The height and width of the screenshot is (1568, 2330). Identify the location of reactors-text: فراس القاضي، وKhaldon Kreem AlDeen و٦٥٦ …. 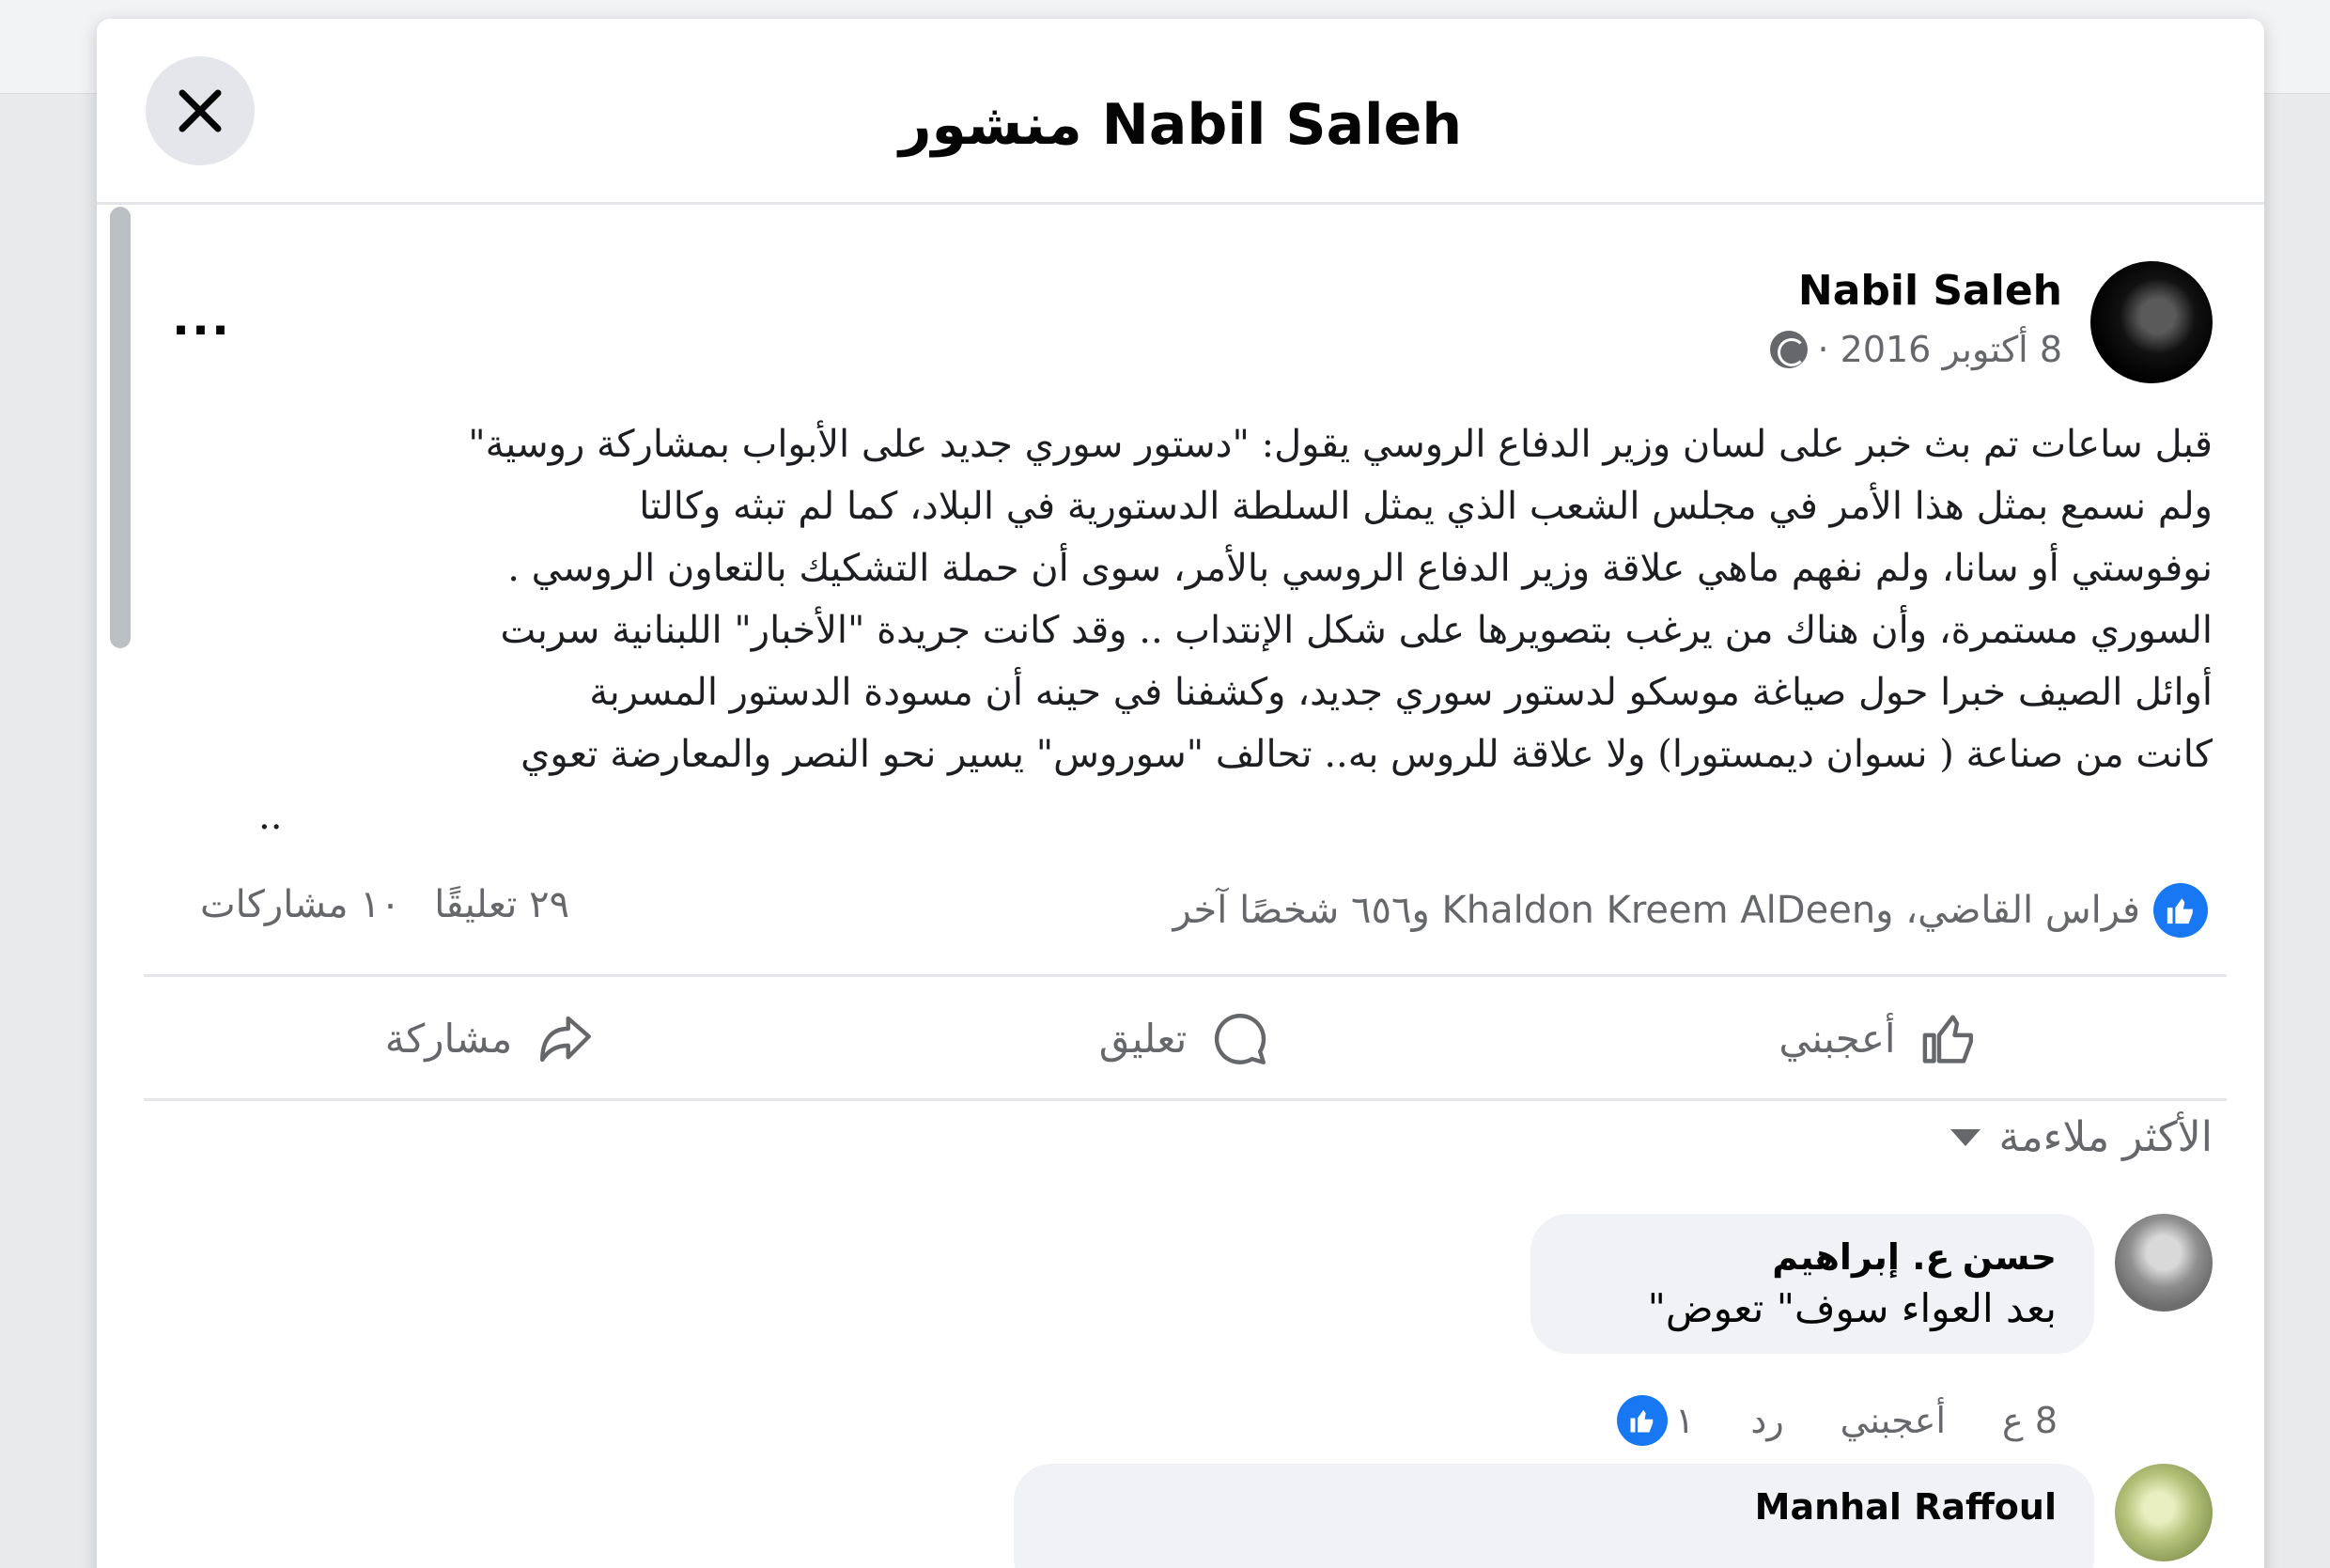
(1656, 910).